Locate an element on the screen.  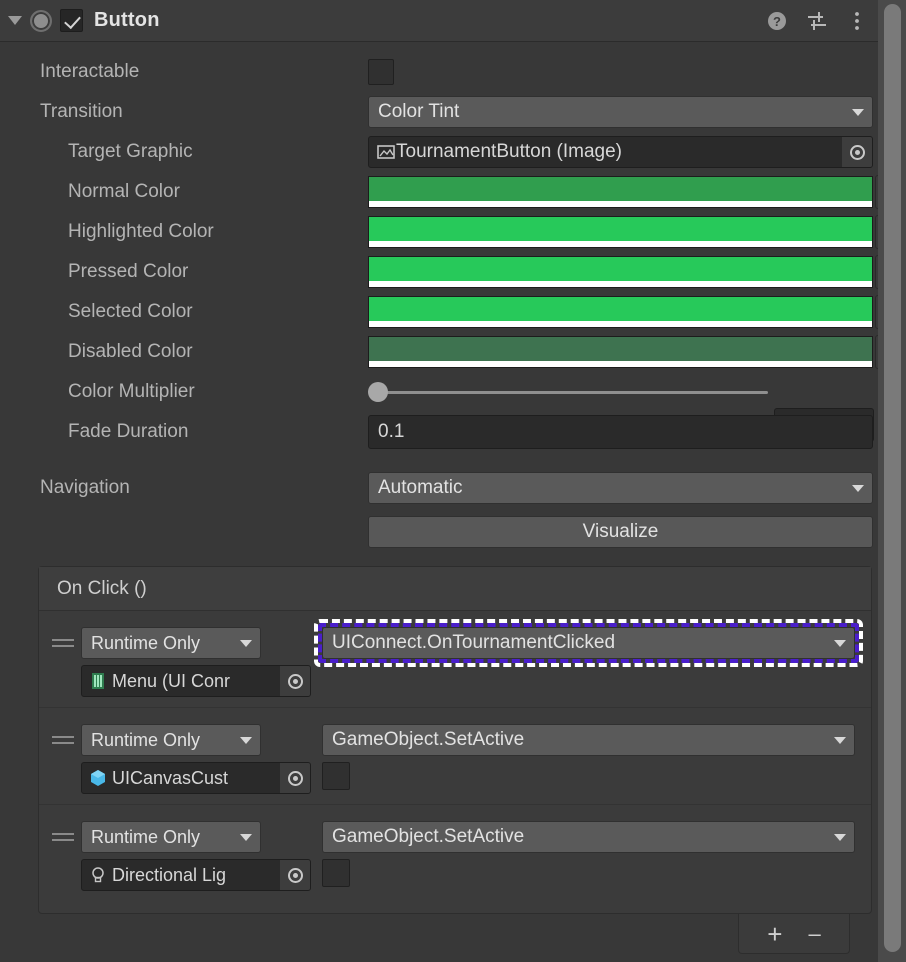
label-navigation: Navigation is located at coordinates (85, 487).